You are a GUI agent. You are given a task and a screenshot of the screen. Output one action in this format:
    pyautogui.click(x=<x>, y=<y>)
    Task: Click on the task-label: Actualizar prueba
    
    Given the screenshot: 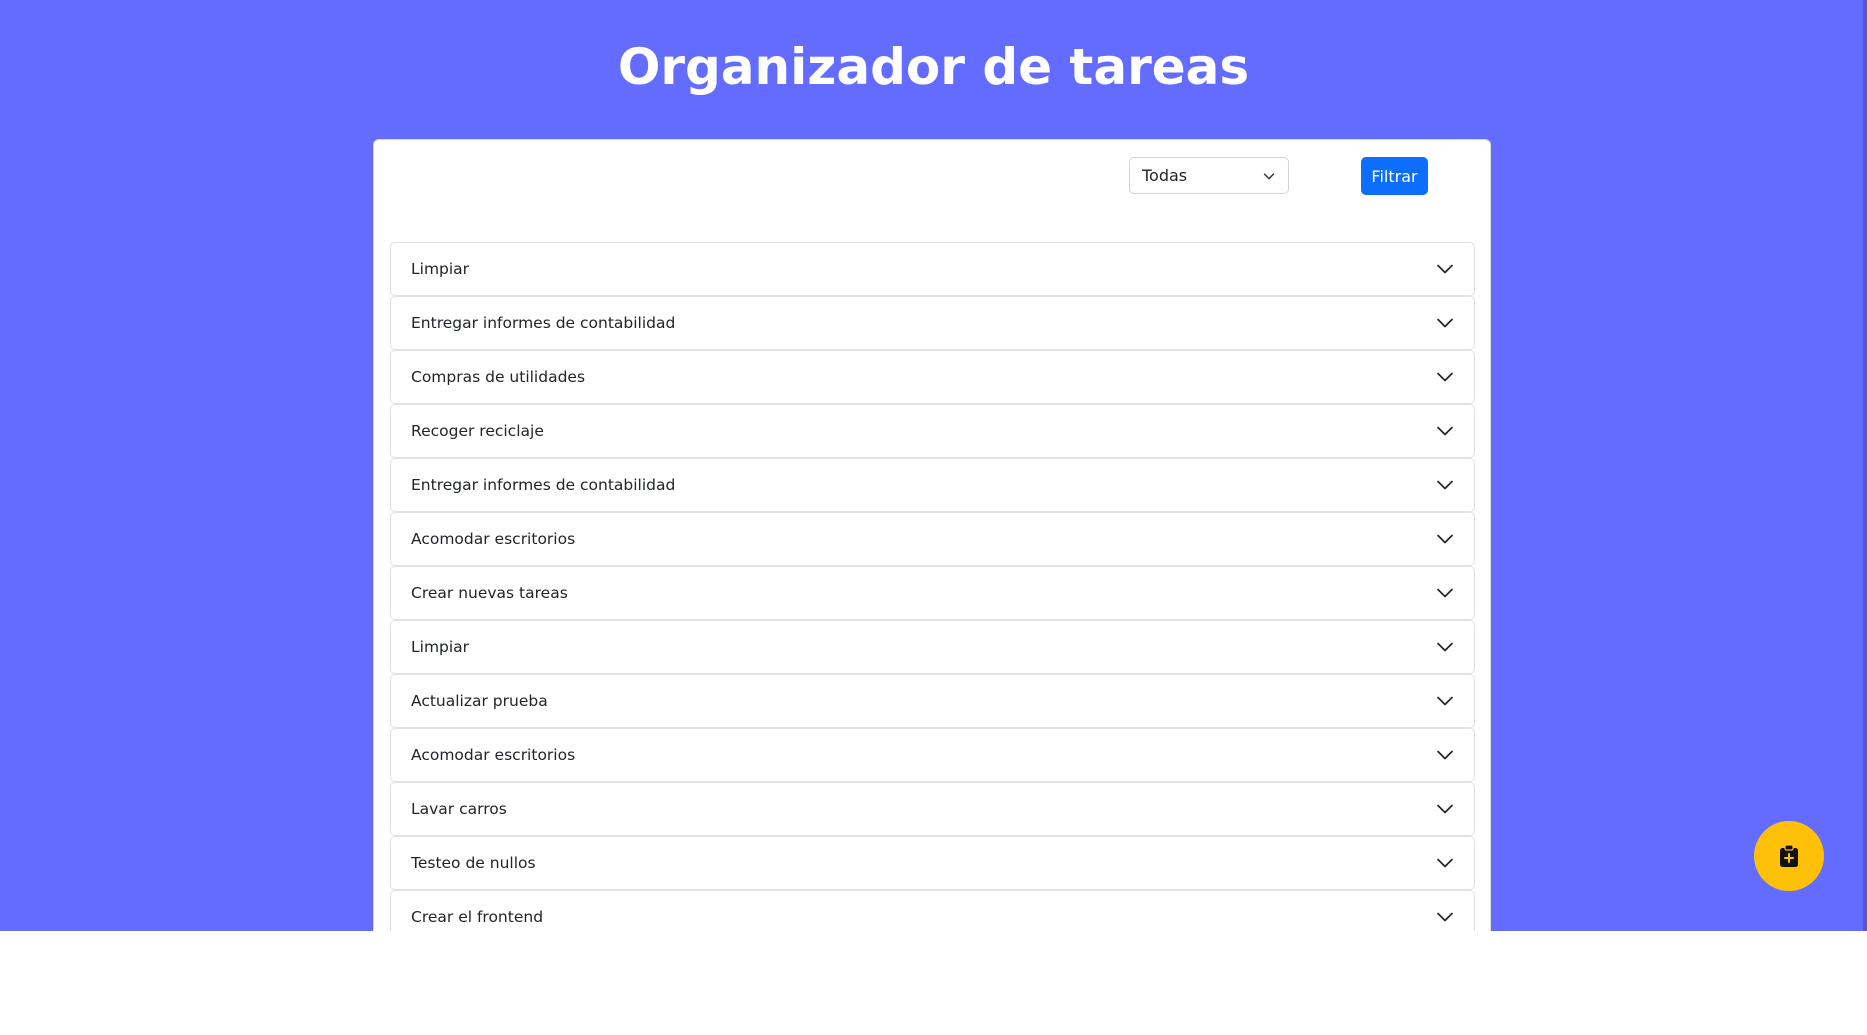 What is the action you would take?
    pyautogui.click(x=479, y=701)
    